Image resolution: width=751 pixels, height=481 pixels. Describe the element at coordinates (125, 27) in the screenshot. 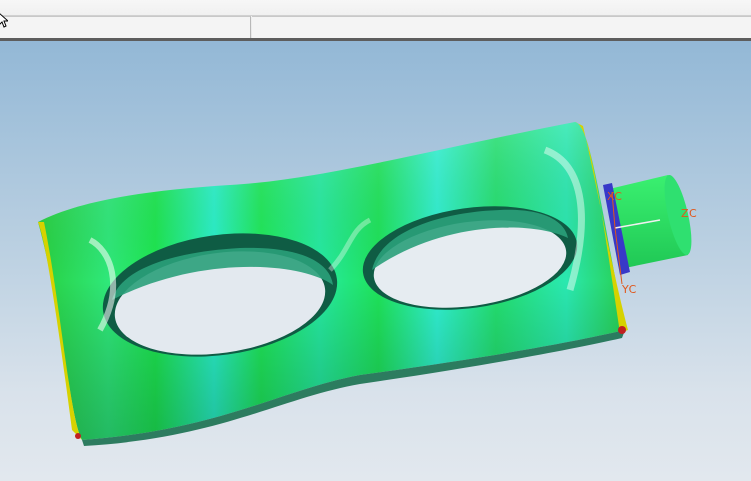

I see `toolbar-field-left` at that location.